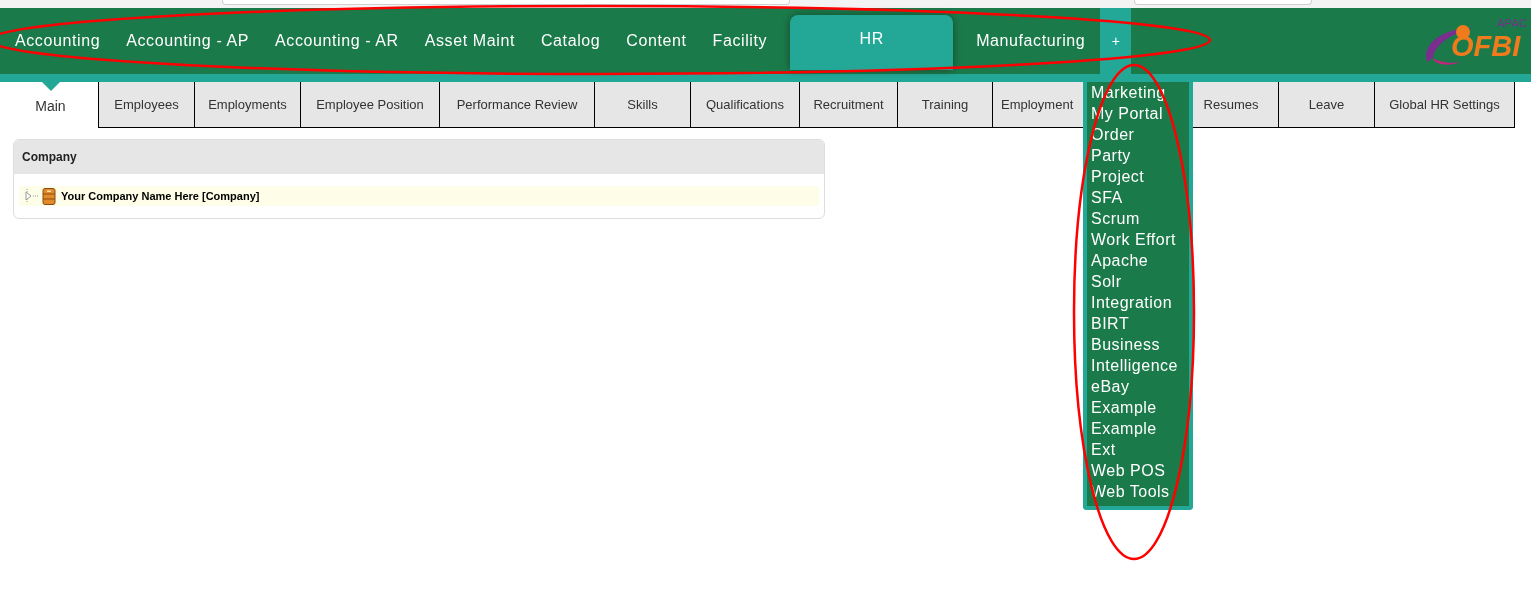 The height and width of the screenshot is (593, 1531). Describe the element at coordinates (1512, 23) in the screenshot. I see `logo-text: APAC` at that location.